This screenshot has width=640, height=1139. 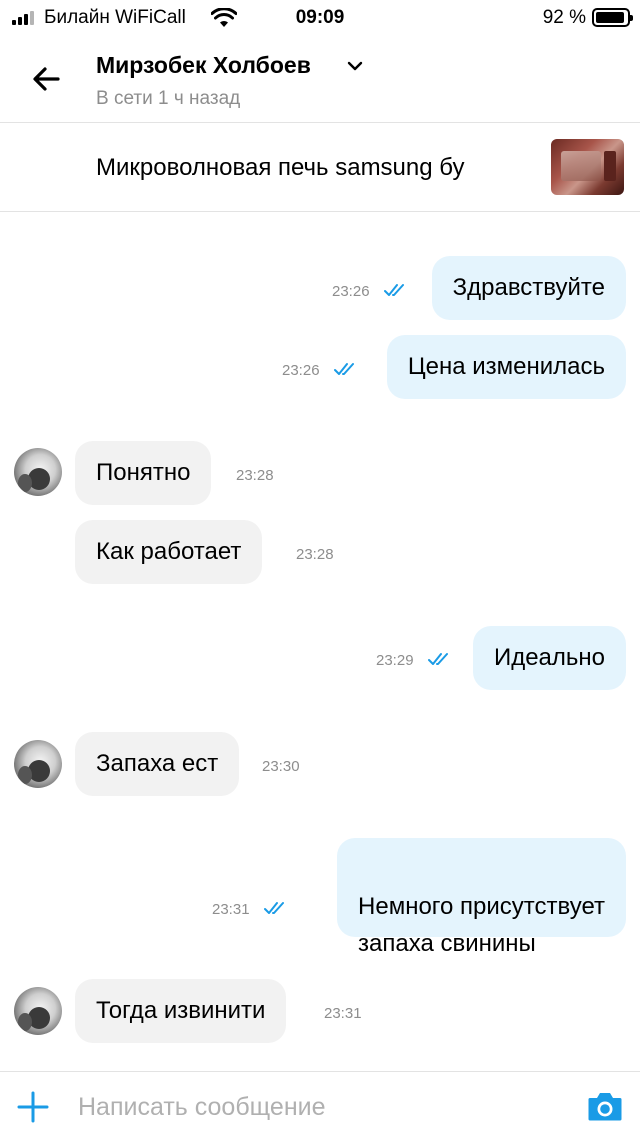 I want to click on message-text: Тогда извинити, so click(x=181, y=1010).